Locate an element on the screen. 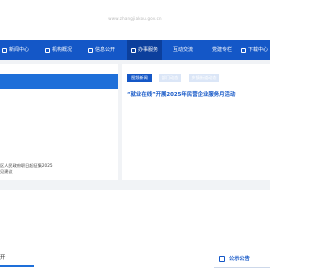  tab-town-news: 乡镇街道动态 is located at coordinates (204, 78).